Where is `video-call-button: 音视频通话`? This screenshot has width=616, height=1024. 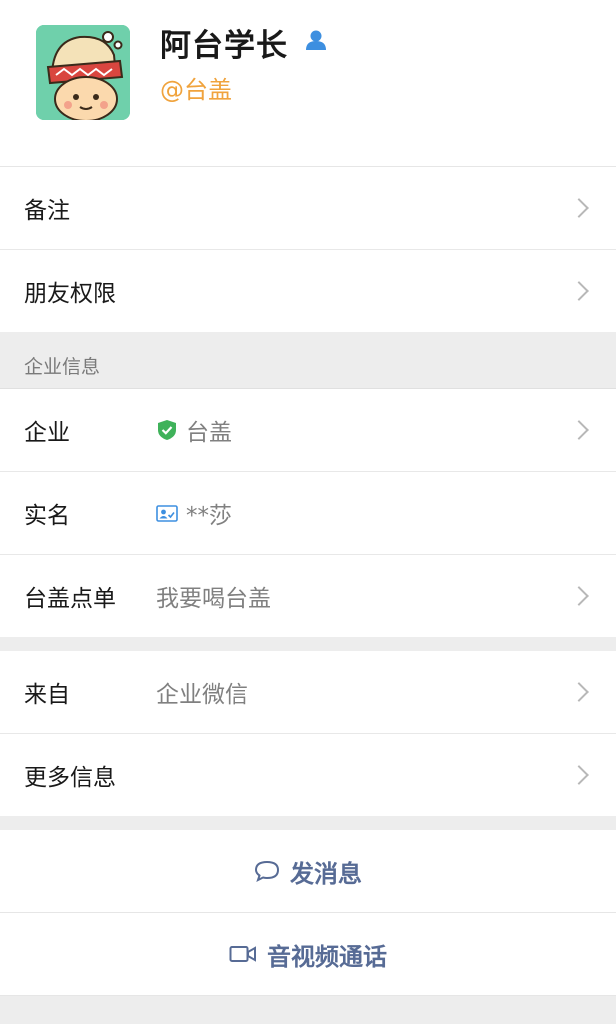
video-call-button: 音视频通话 is located at coordinates (308, 954).